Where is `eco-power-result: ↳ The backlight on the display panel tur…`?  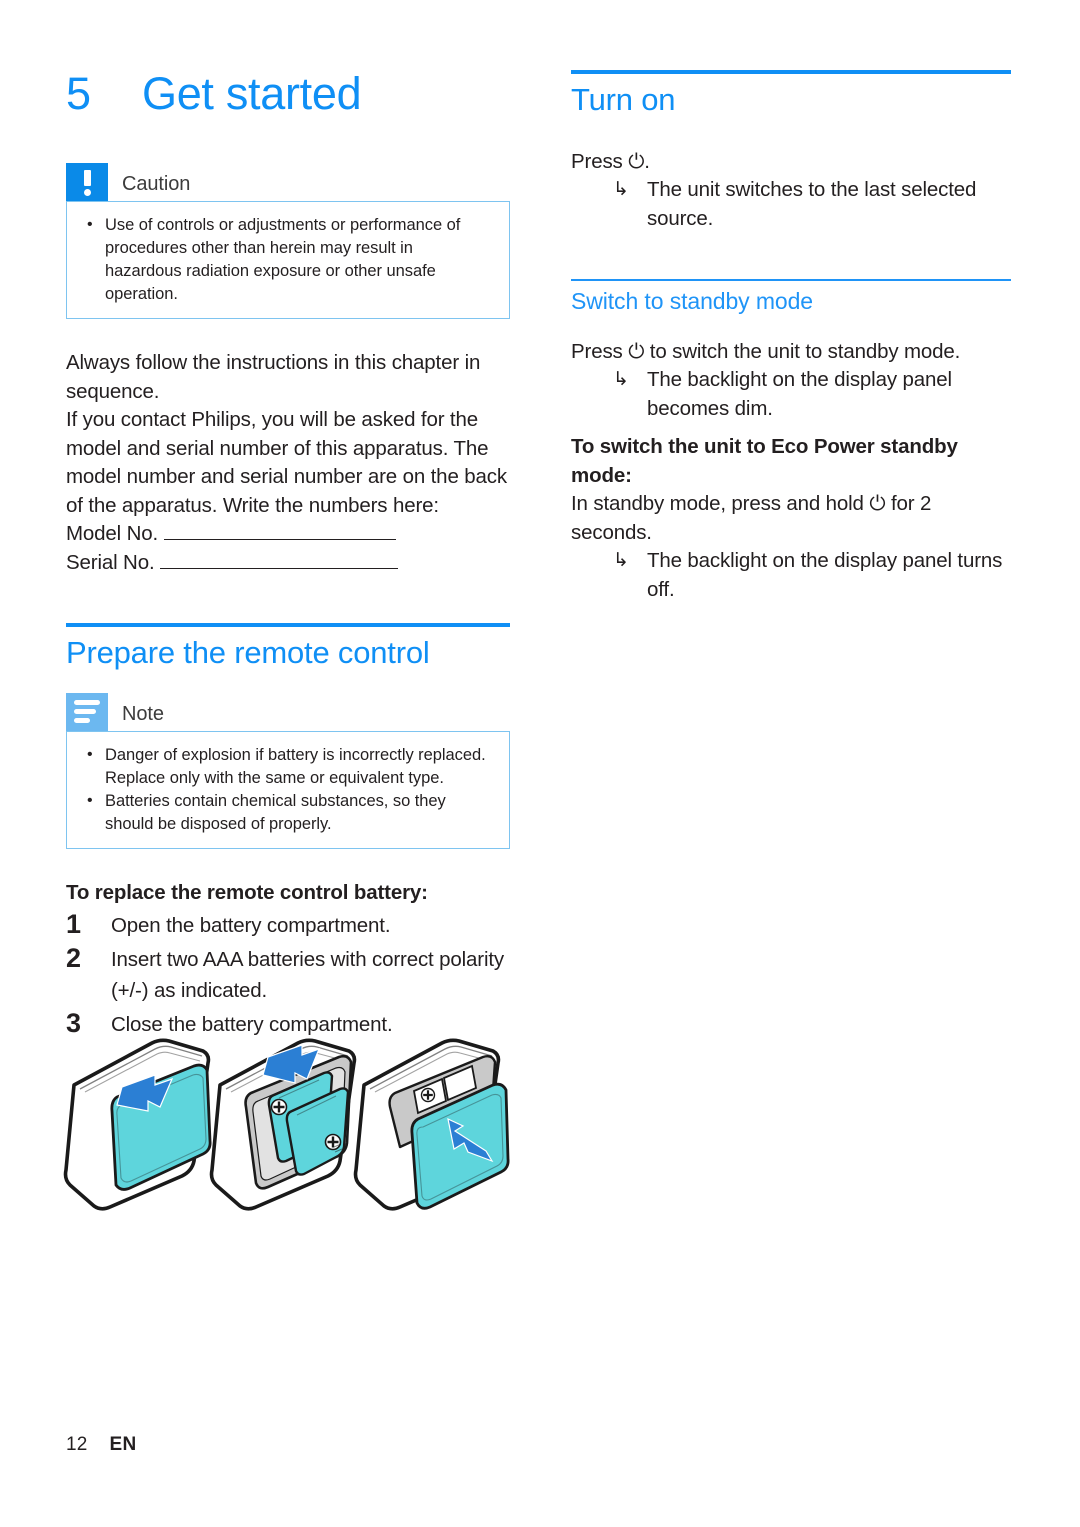 eco-power-result: ↳ The backlight on the display panel tur… is located at coordinates (791, 575).